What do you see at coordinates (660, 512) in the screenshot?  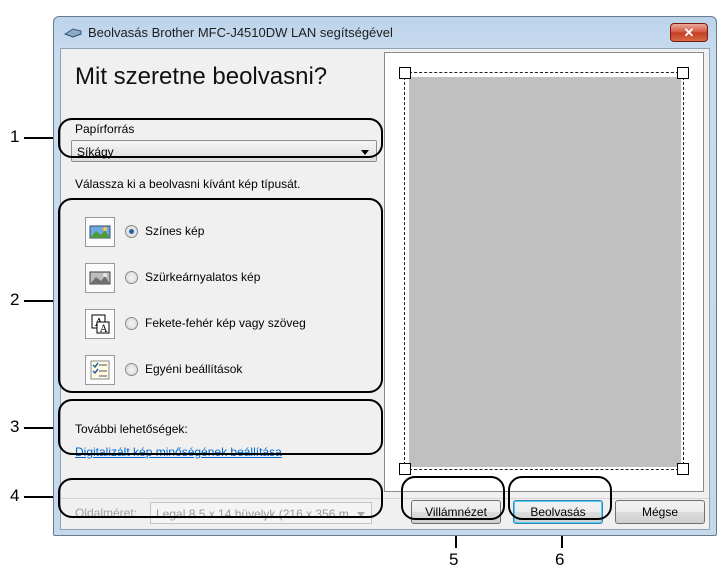 I see `cancel-button: Mégse` at bounding box center [660, 512].